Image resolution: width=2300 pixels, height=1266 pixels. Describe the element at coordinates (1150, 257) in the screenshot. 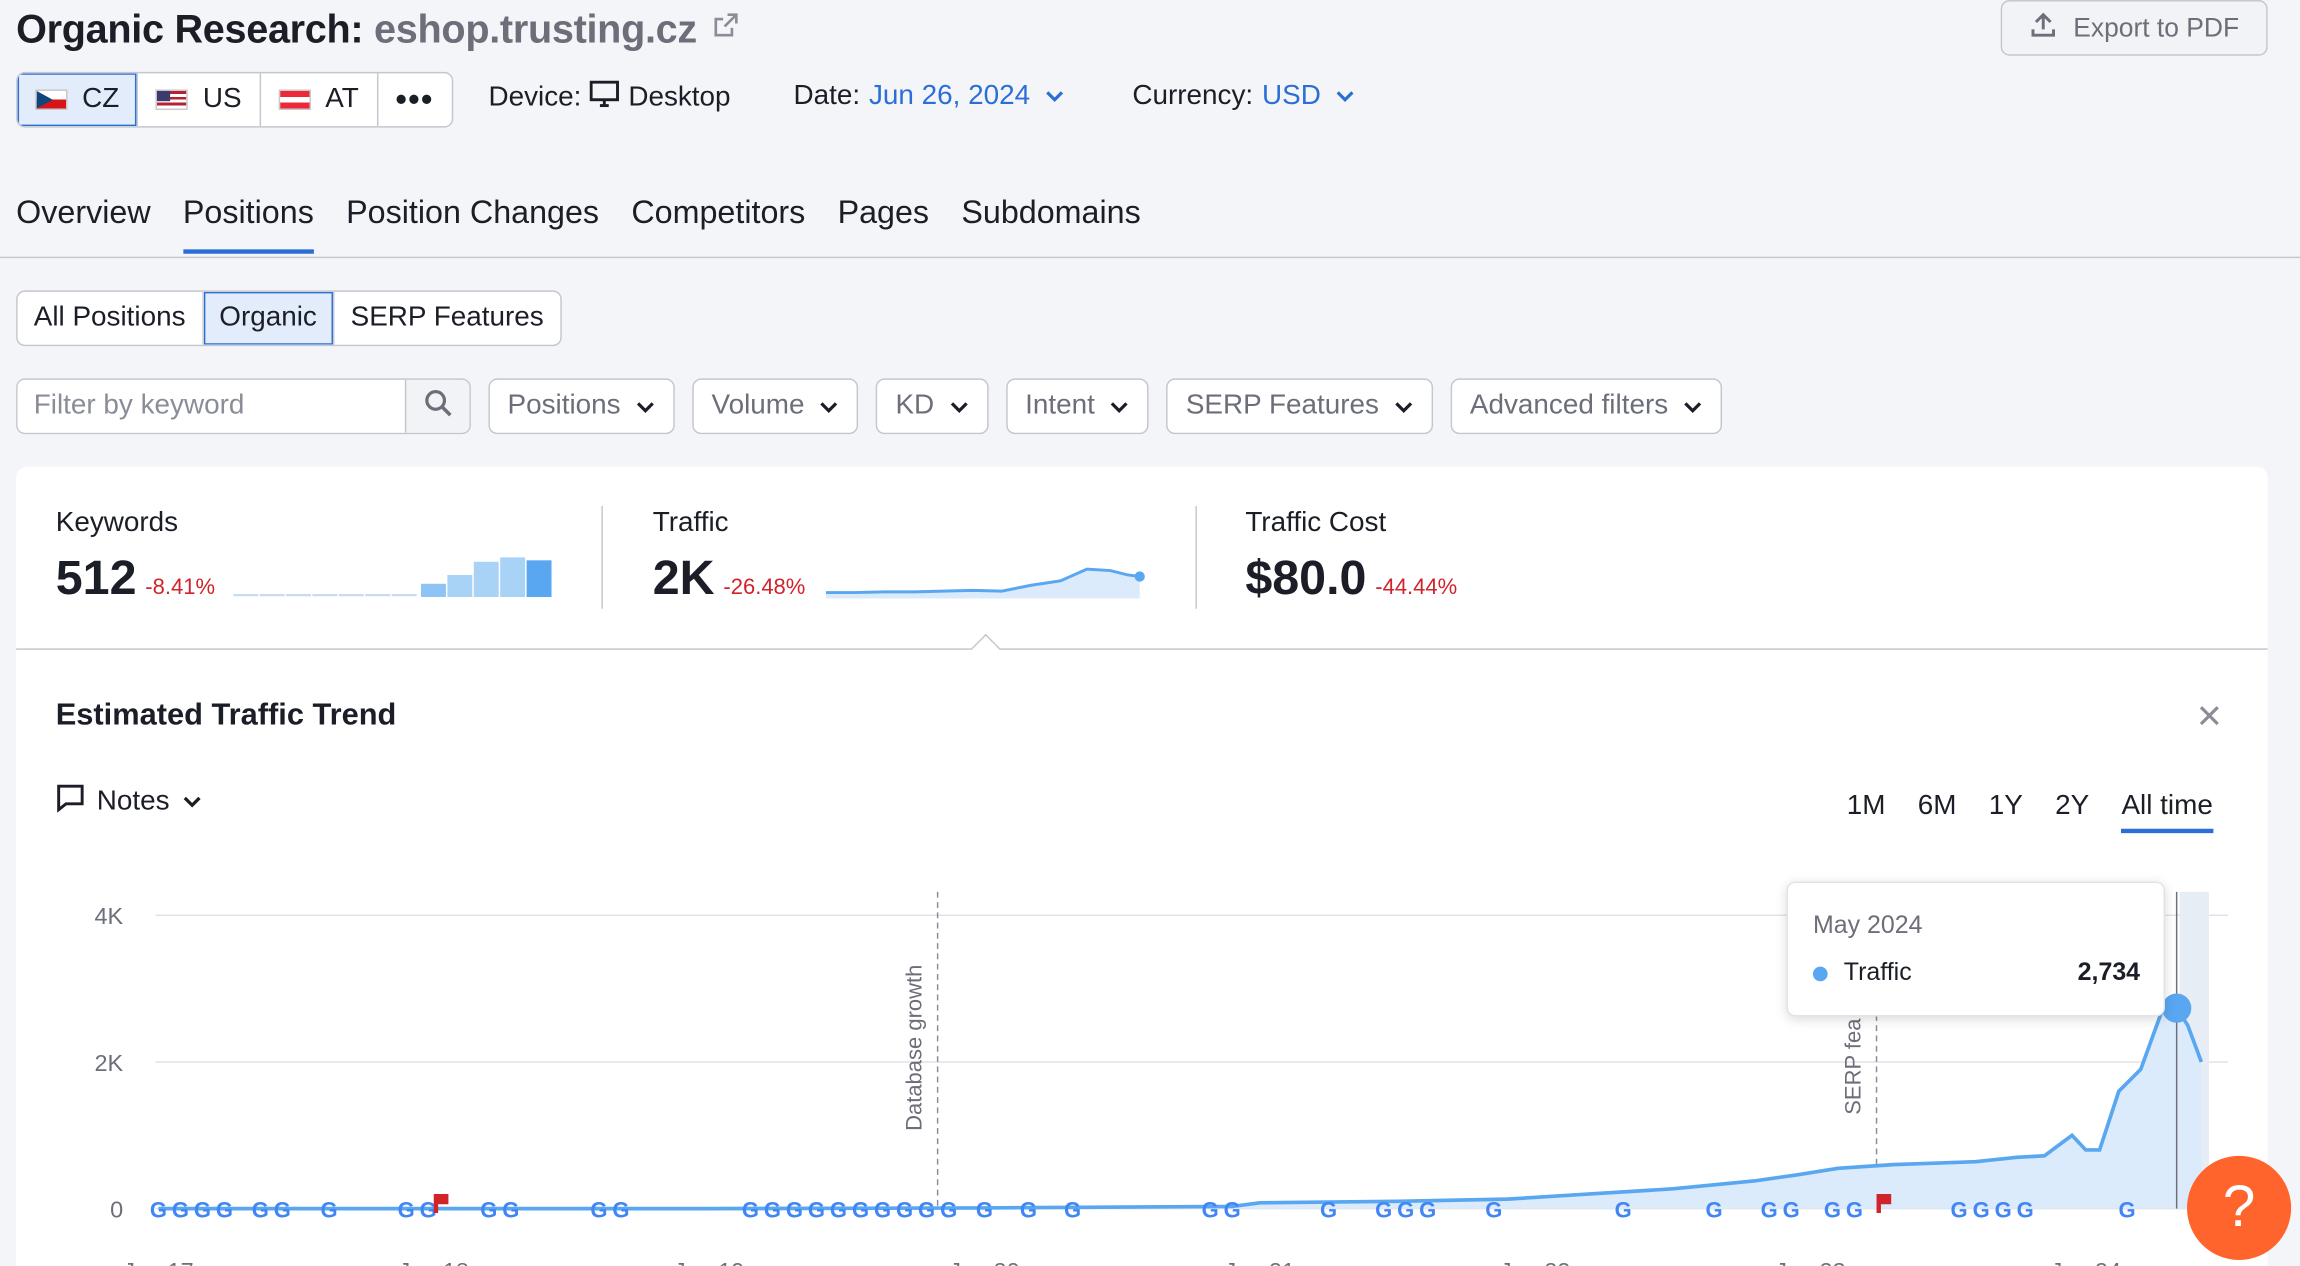

I see `tabs-divider` at that location.